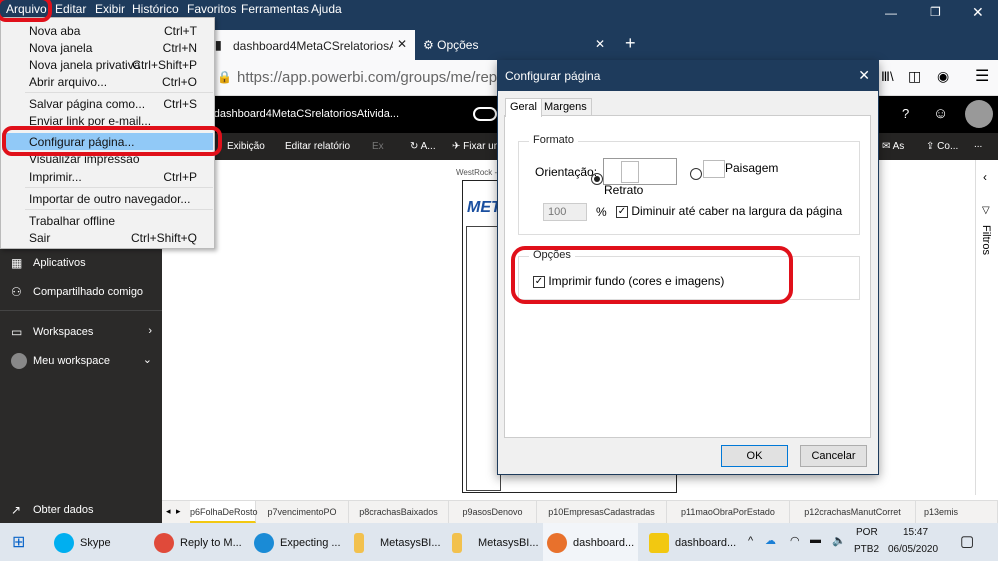 The width and height of the screenshot is (998, 561). I want to click on page-tab: p7vencimentoPO, so click(302, 512).